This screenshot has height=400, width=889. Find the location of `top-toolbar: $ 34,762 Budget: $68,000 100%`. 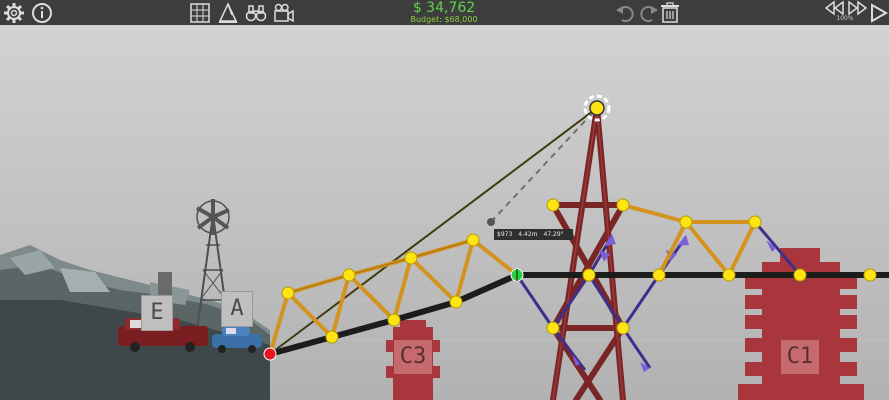

top-toolbar: $ 34,762 Budget: $68,000 100% is located at coordinates (444, 12).